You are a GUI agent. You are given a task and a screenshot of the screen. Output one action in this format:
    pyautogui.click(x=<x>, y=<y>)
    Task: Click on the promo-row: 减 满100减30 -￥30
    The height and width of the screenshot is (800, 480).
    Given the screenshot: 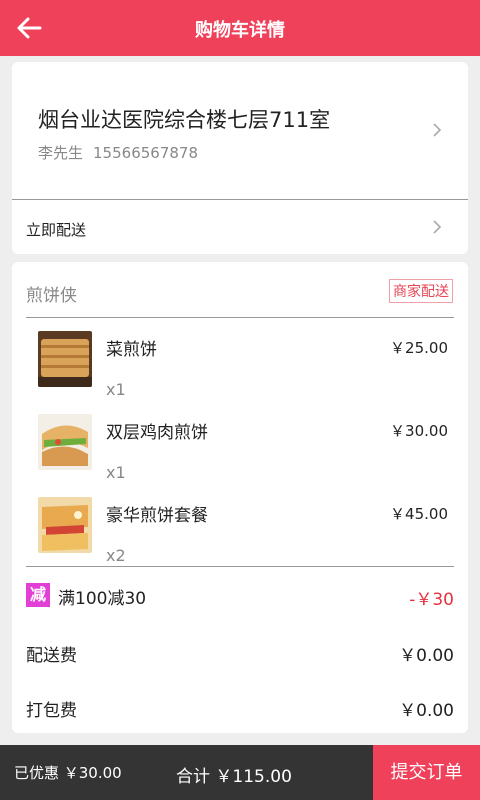 What is the action you would take?
    pyautogui.click(x=240, y=597)
    